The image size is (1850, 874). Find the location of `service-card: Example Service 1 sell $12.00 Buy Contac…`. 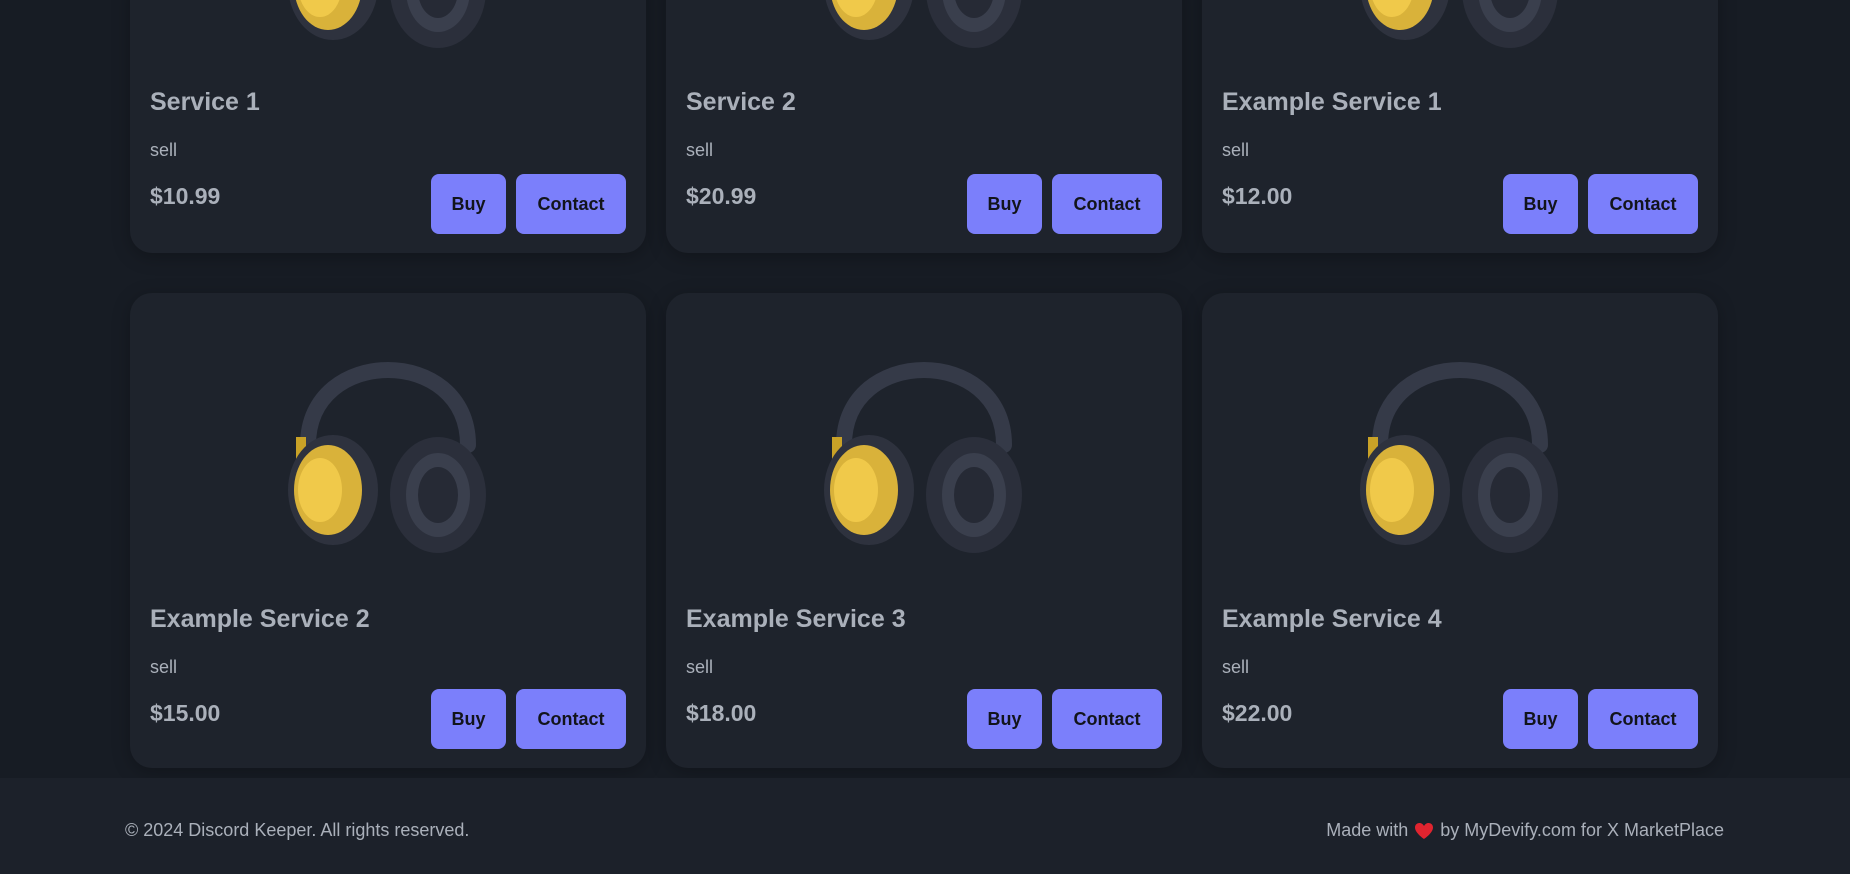

service-card: Example Service 1 sell $12.00 Buy Contac… is located at coordinates (1460, 126).